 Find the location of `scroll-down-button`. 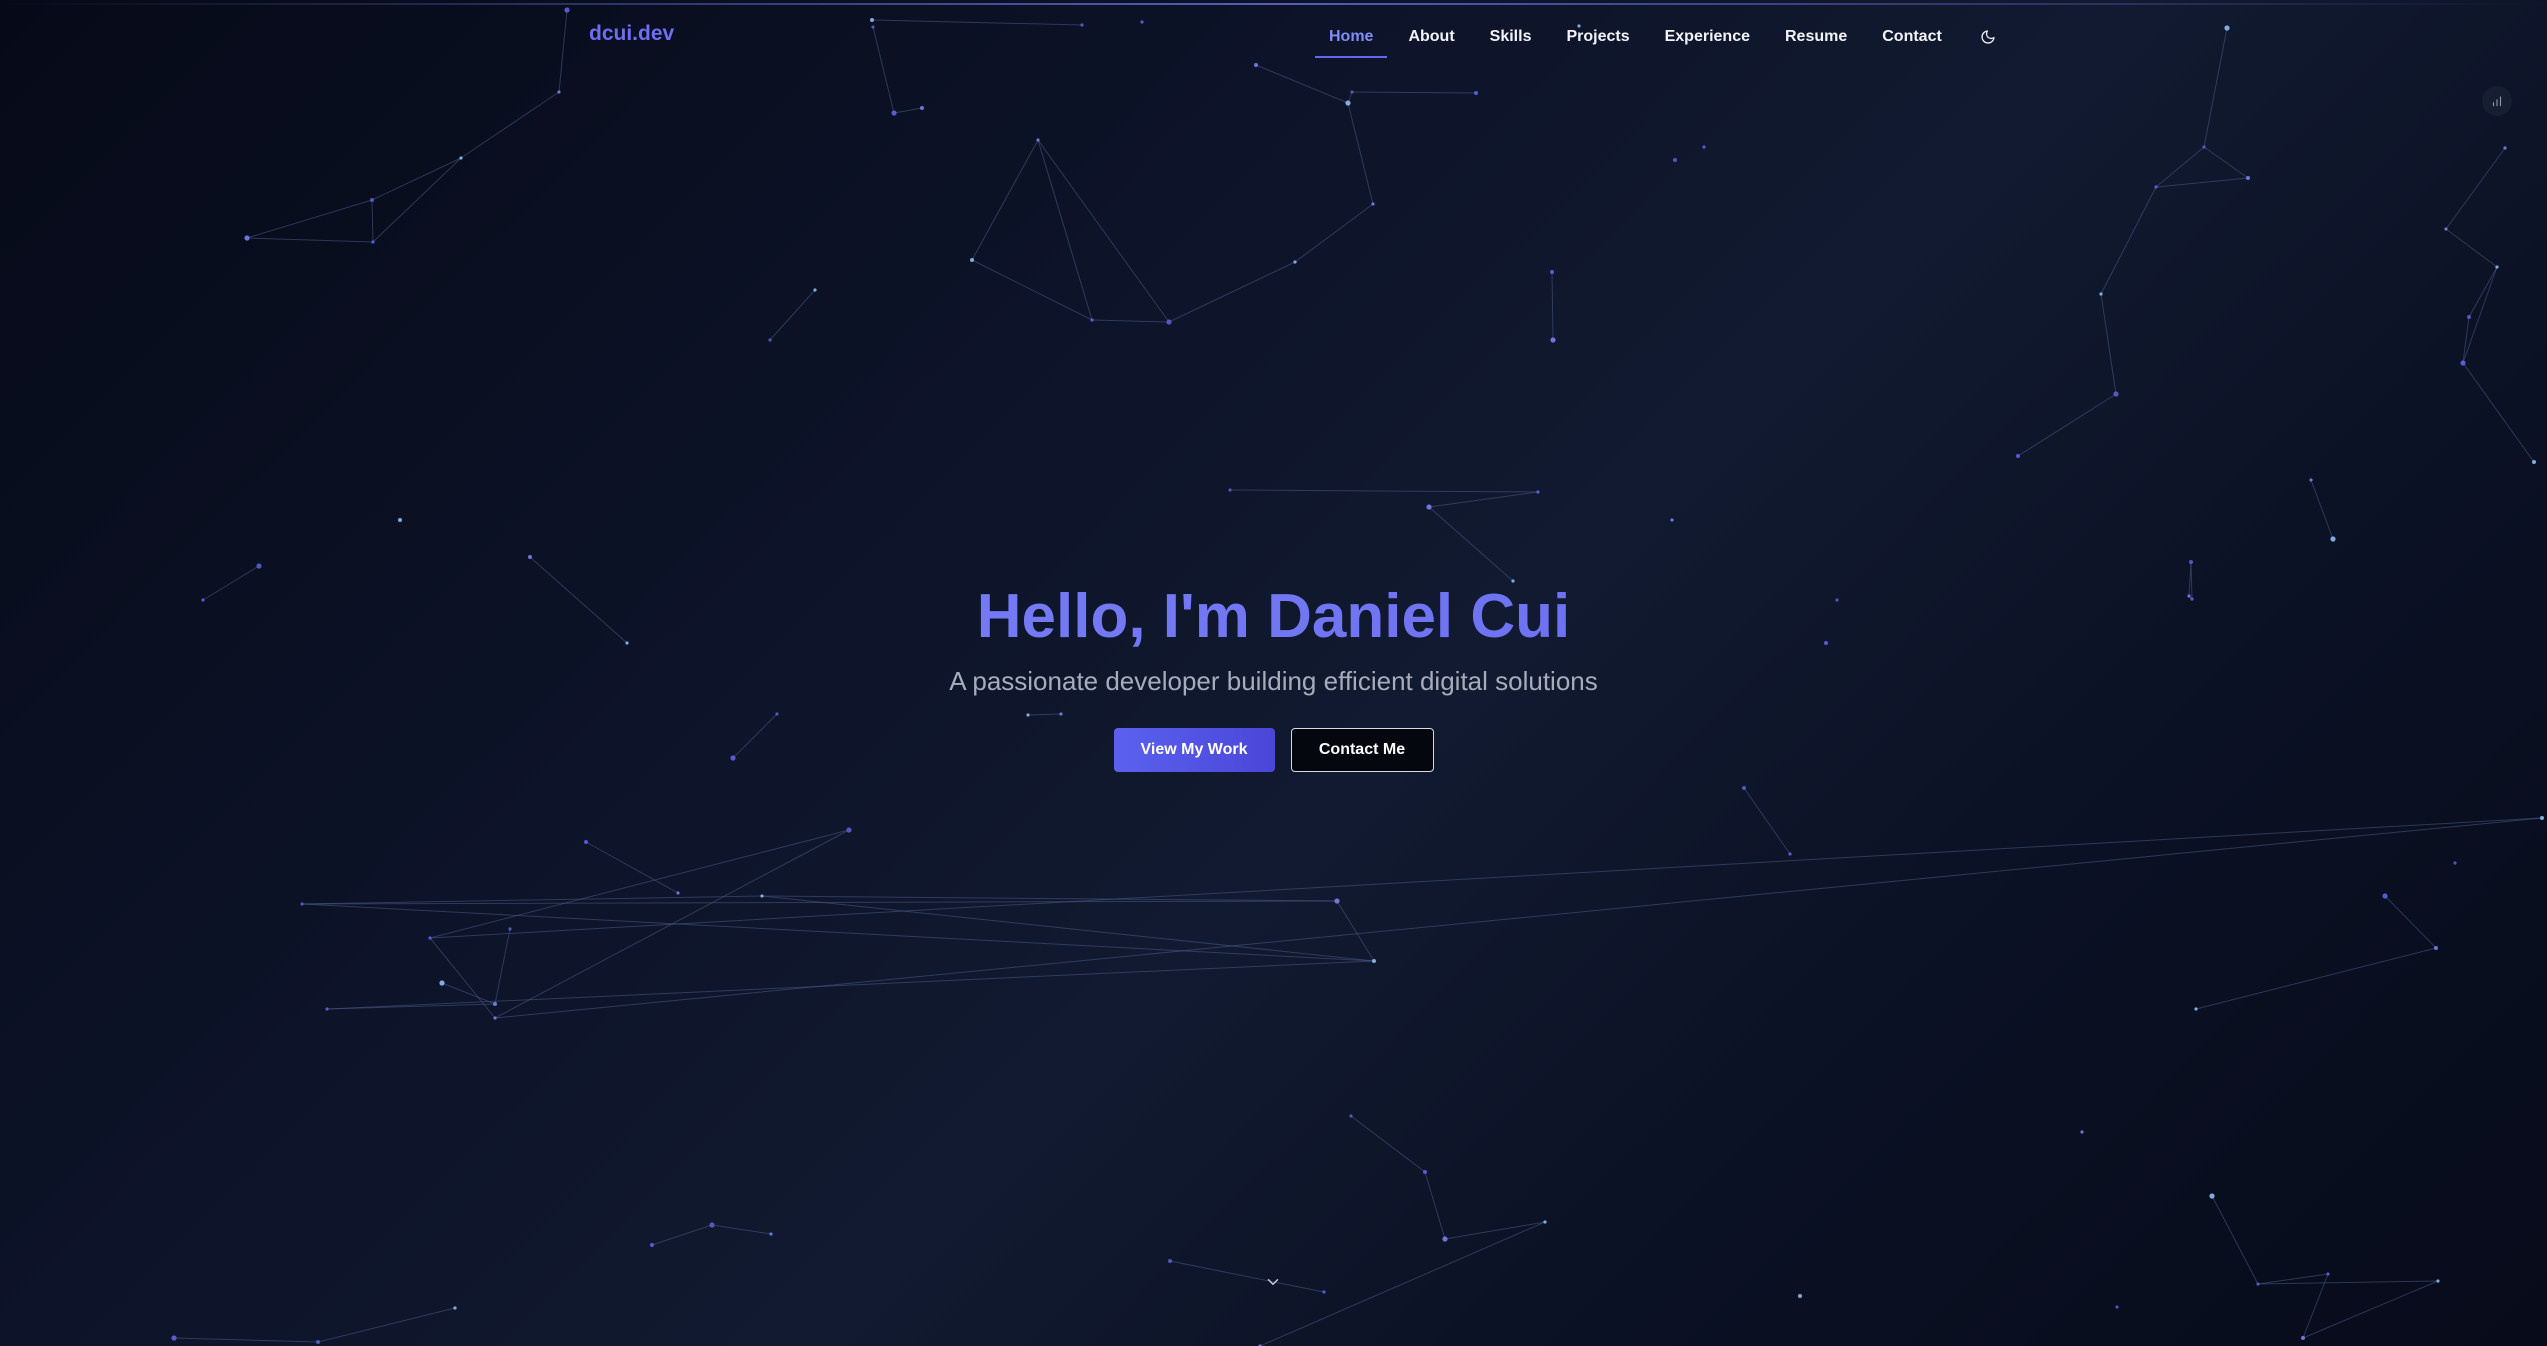

scroll-down-button is located at coordinates (1273, 1282).